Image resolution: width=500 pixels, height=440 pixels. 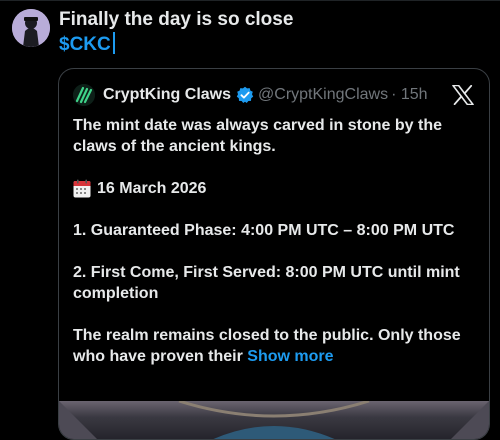 I want to click on cryptking-avatar, so click(x=84, y=95).